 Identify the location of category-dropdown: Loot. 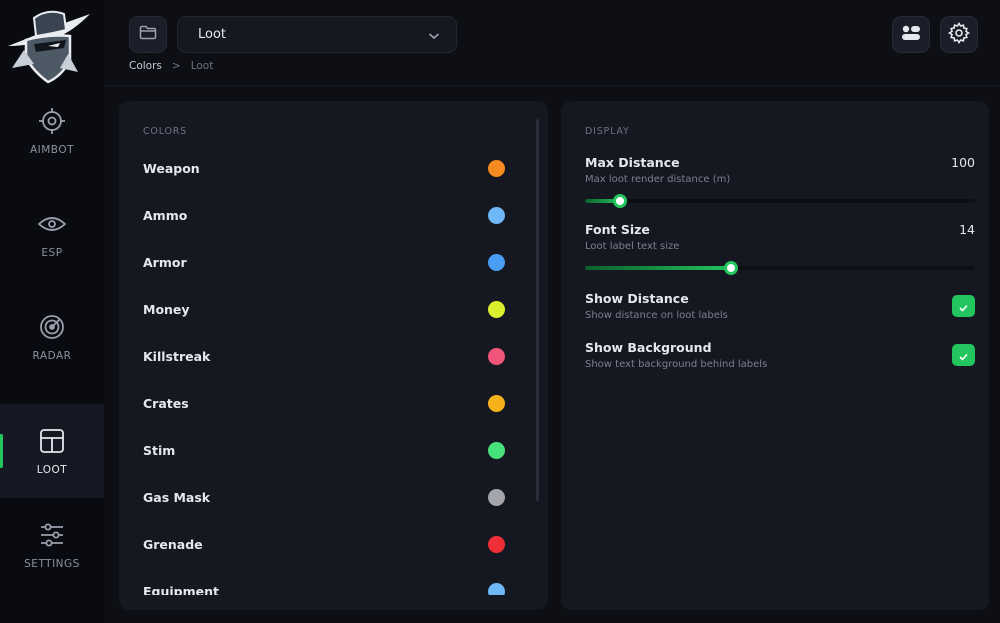
(317, 34).